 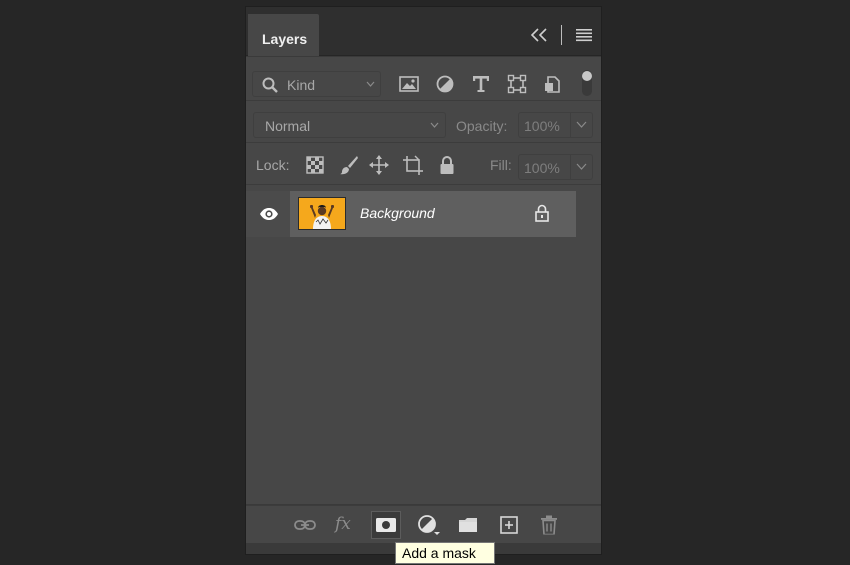 I want to click on adjustment-filter-icon, so click(x=445, y=84).